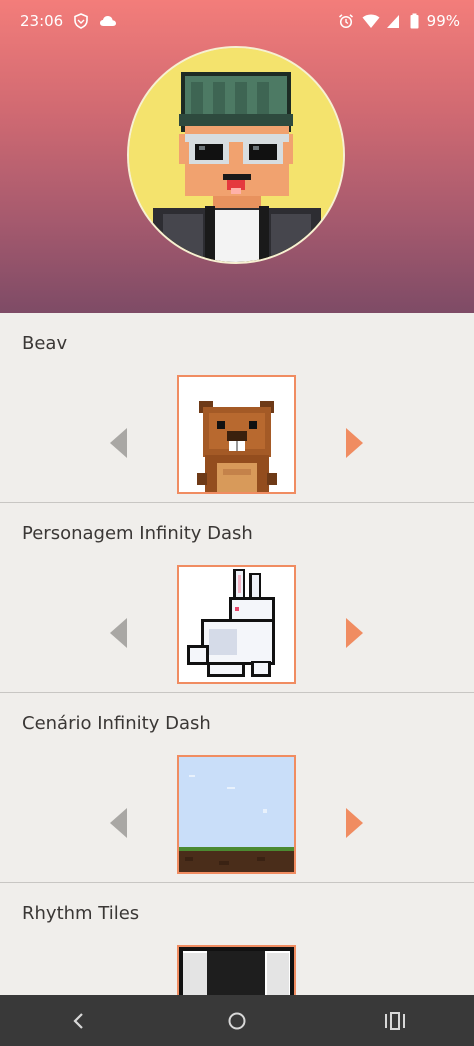 The height and width of the screenshot is (1046, 474). Describe the element at coordinates (237, 22) in the screenshot. I see `status-bar: 23:06 99%` at that location.